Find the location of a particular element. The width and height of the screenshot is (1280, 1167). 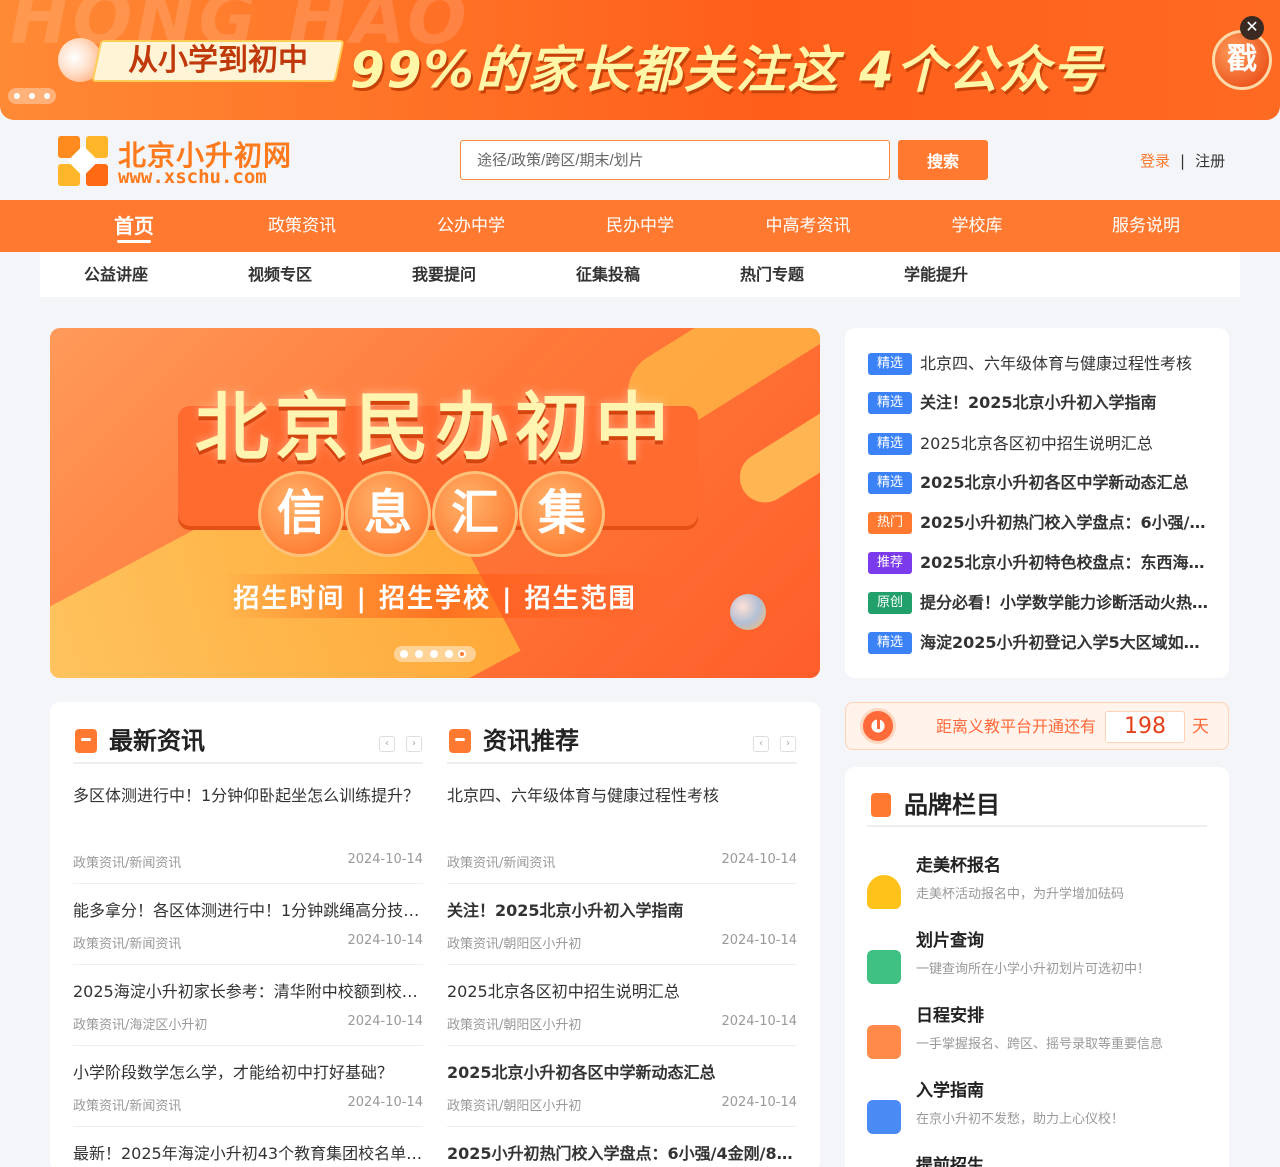

search-button: 搜索 is located at coordinates (943, 160).